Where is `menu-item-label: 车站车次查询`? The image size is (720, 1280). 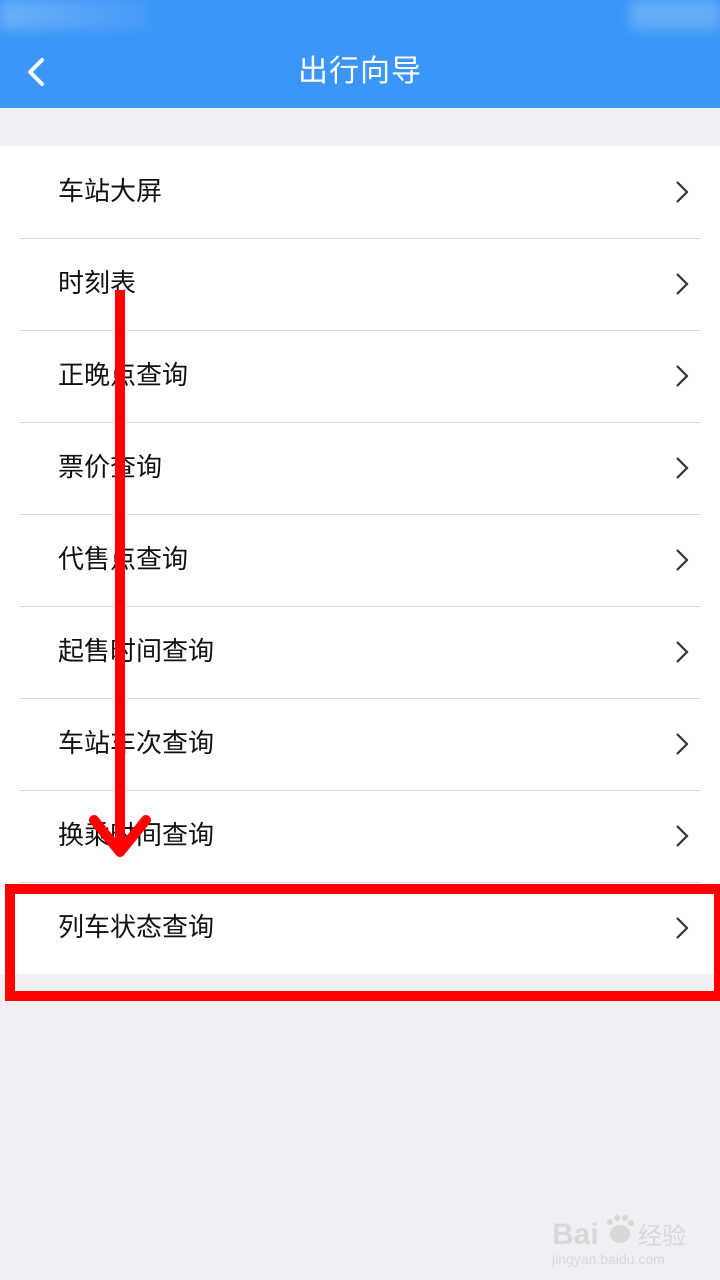
menu-item-label: 车站车次查询 is located at coordinates (136, 744).